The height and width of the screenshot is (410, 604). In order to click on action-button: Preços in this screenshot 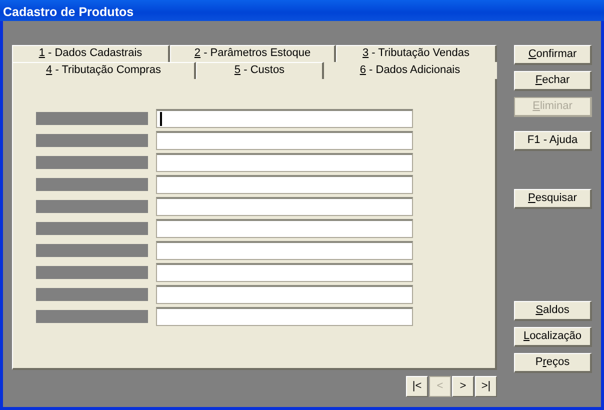, I will do `click(553, 363)`.